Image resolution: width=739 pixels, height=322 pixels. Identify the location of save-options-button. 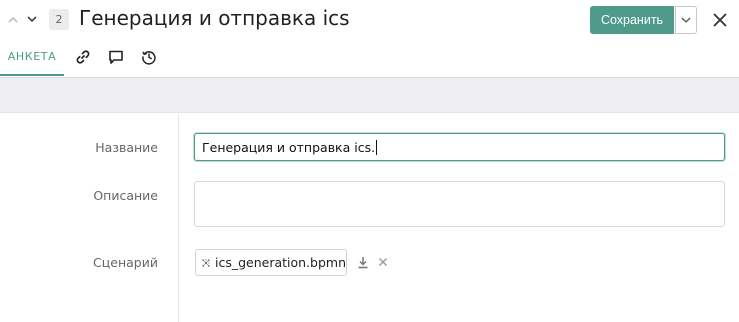
(686, 20).